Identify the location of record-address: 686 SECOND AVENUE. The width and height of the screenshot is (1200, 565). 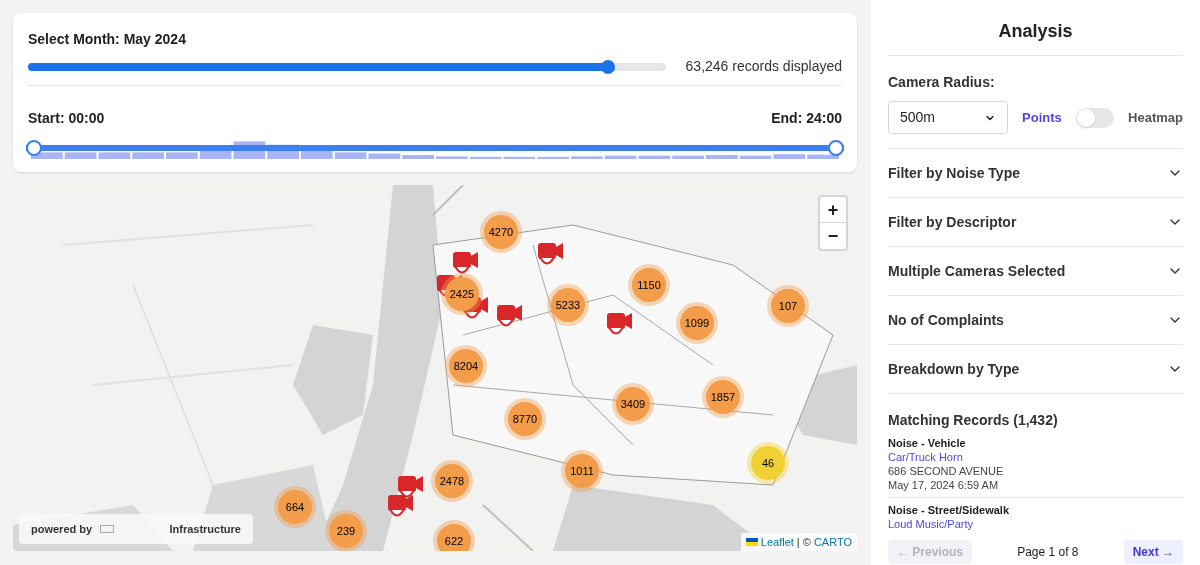
(946, 471).